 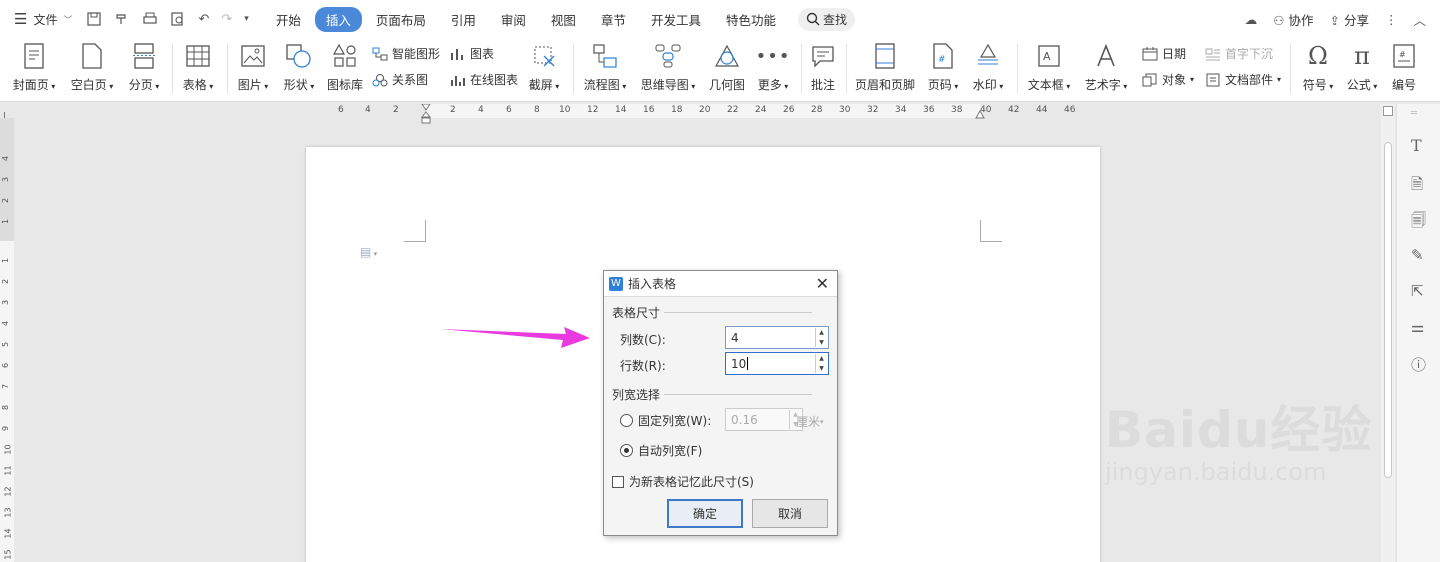 What do you see at coordinates (426, 114) in the screenshot?
I see `indent-marker-icon` at bounding box center [426, 114].